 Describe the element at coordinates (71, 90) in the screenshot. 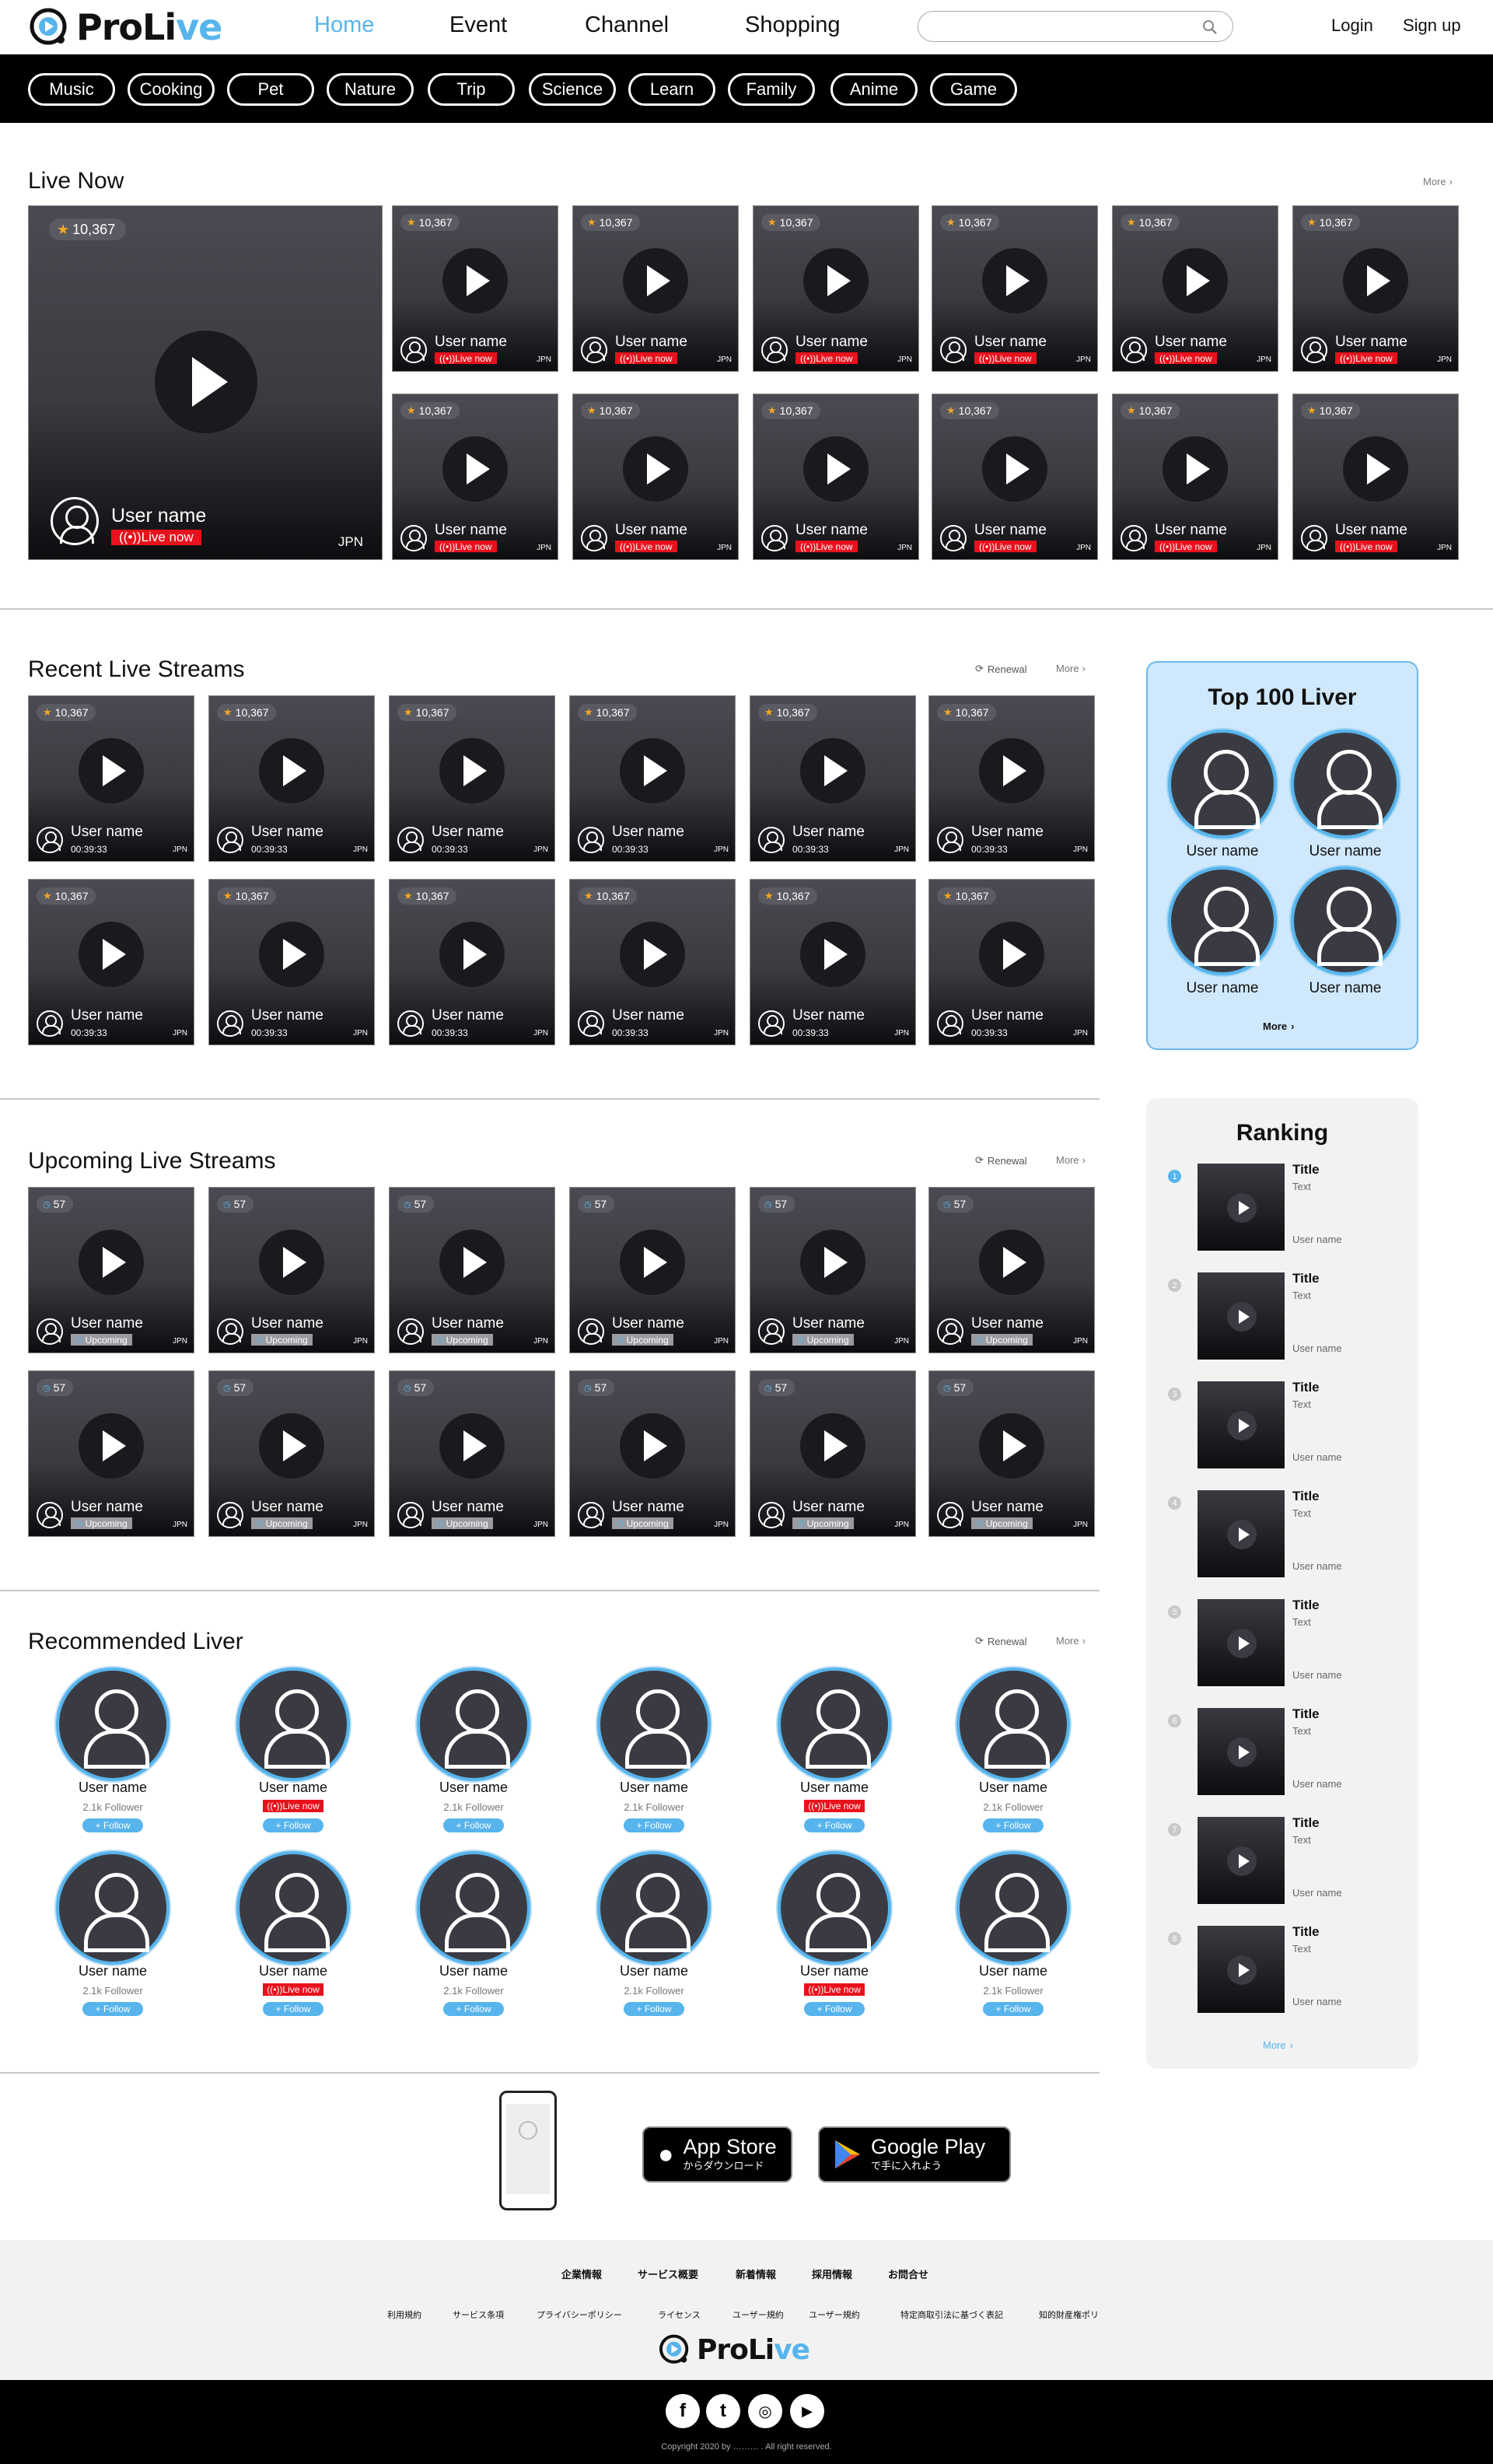

I see `category-chip-music: Music` at that location.